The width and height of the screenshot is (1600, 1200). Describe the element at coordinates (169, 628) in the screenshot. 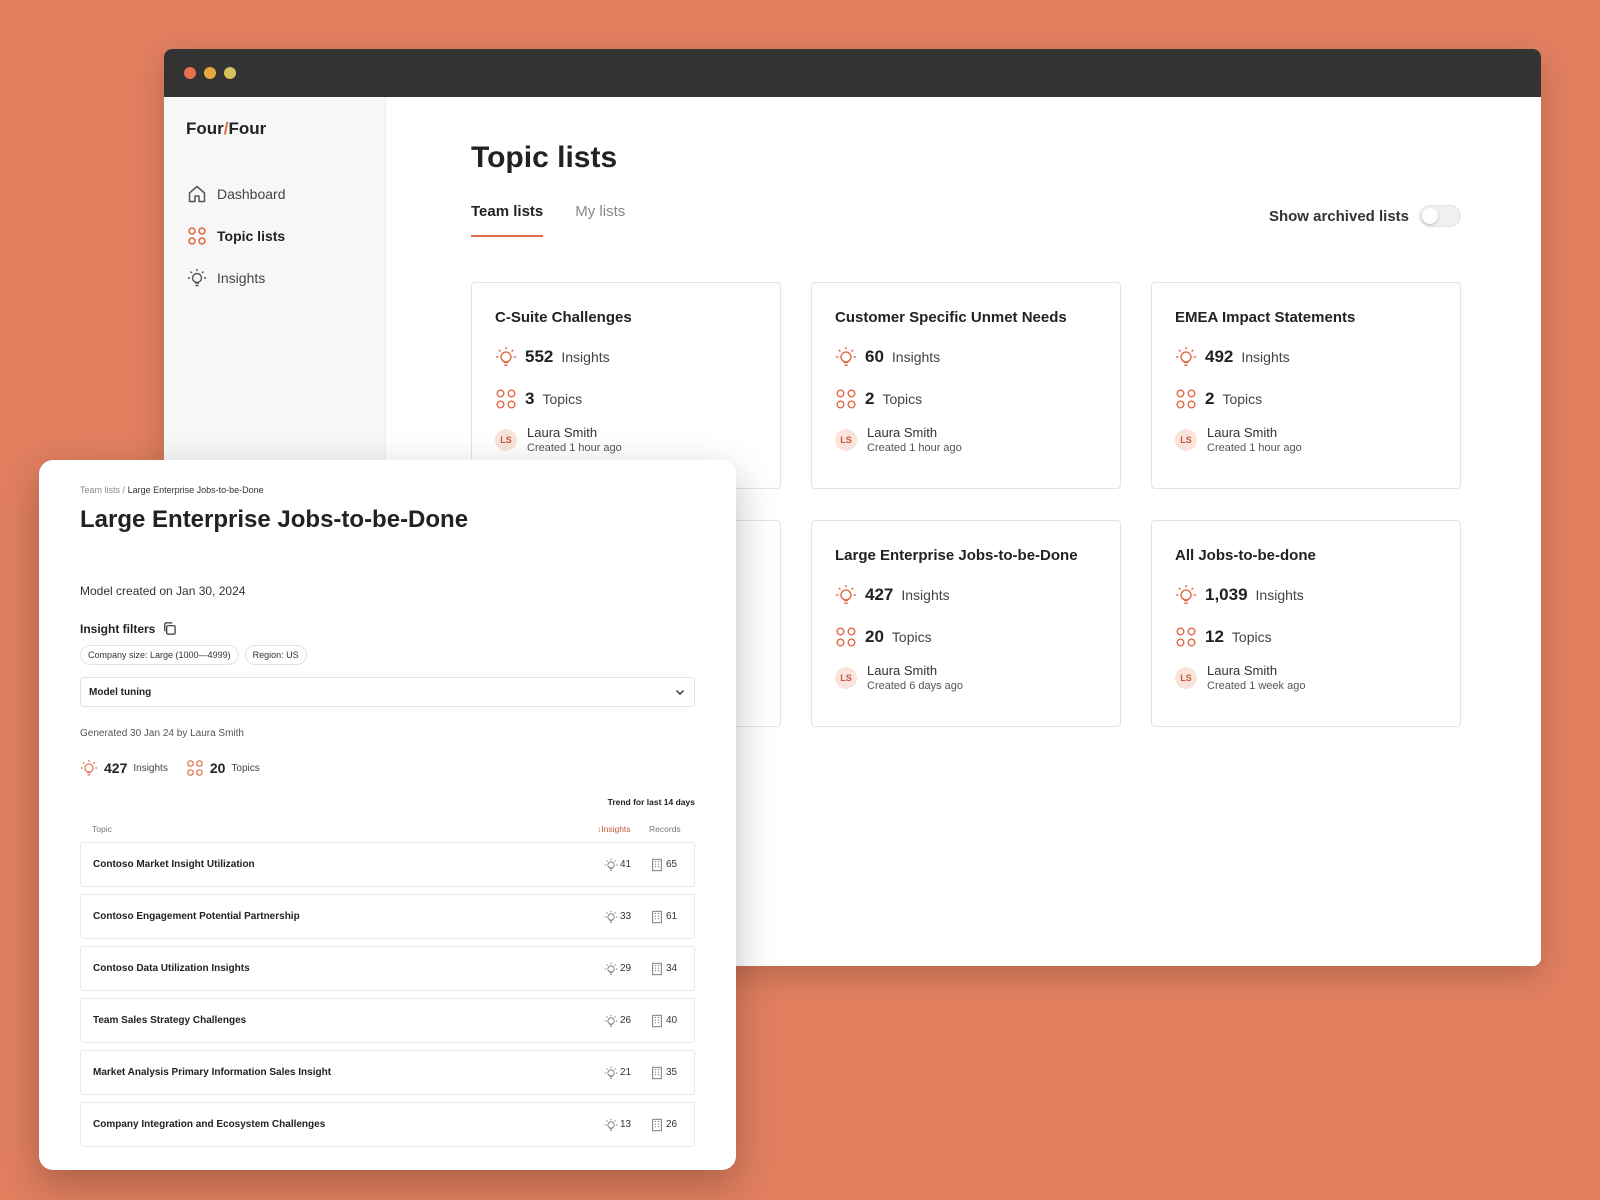

I see `copy-icon` at that location.